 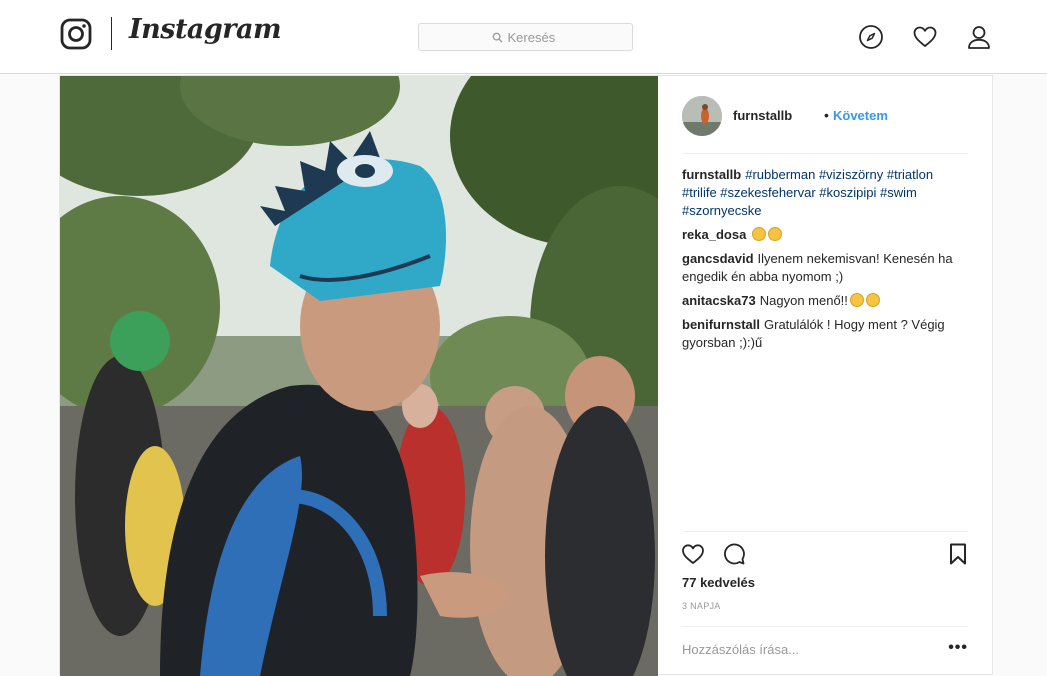 What do you see at coordinates (701, 606) in the screenshot?
I see `post-timestamp: 3 NAPJA` at bounding box center [701, 606].